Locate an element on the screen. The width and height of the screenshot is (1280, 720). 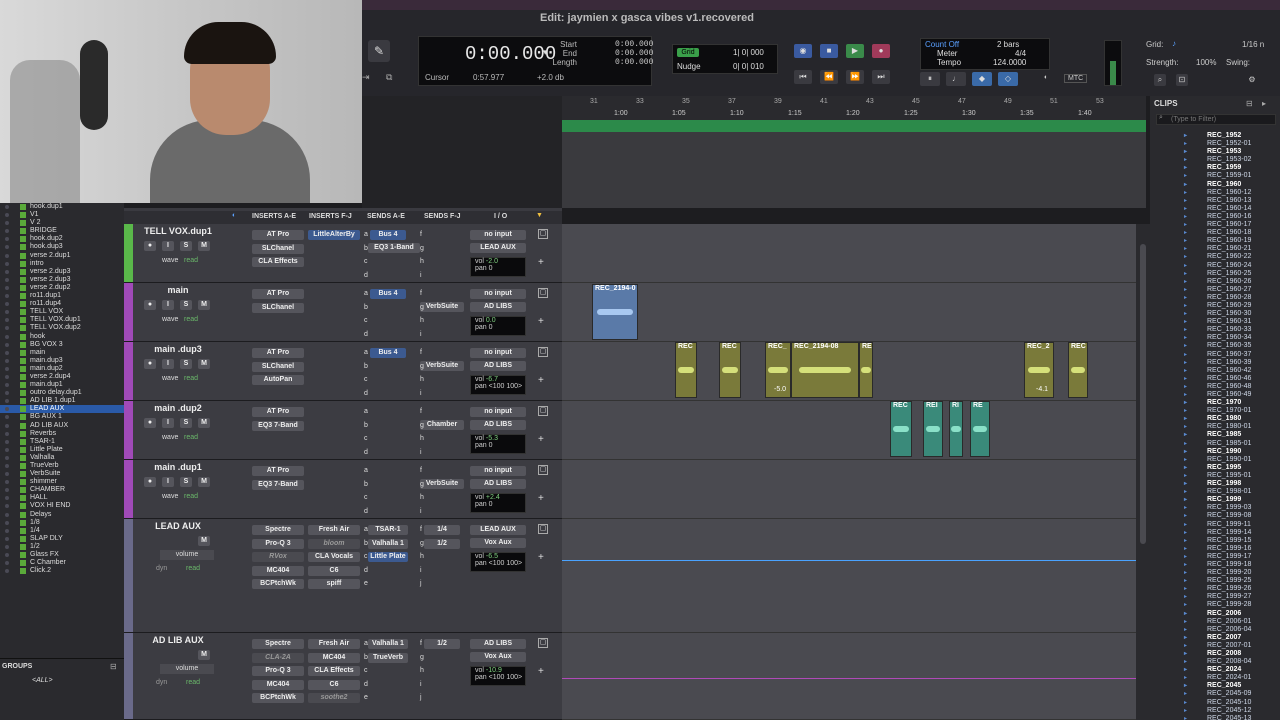
clip-gain-value: -5.0 is located at coordinates (780, 389).